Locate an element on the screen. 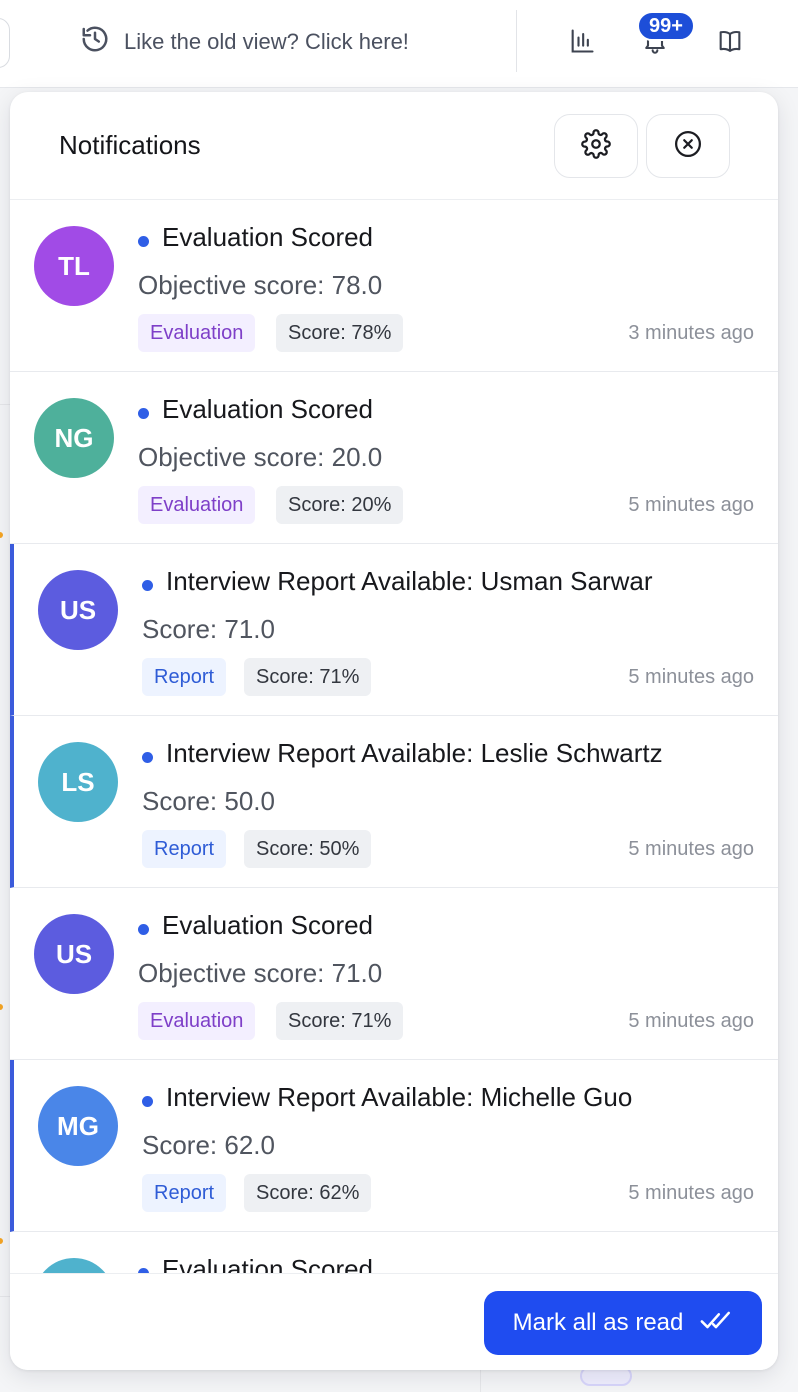 This screenshot has height=1392, width=798. notification-subtitle: Objective score: 20.0 is located at coordinates (260, 457).